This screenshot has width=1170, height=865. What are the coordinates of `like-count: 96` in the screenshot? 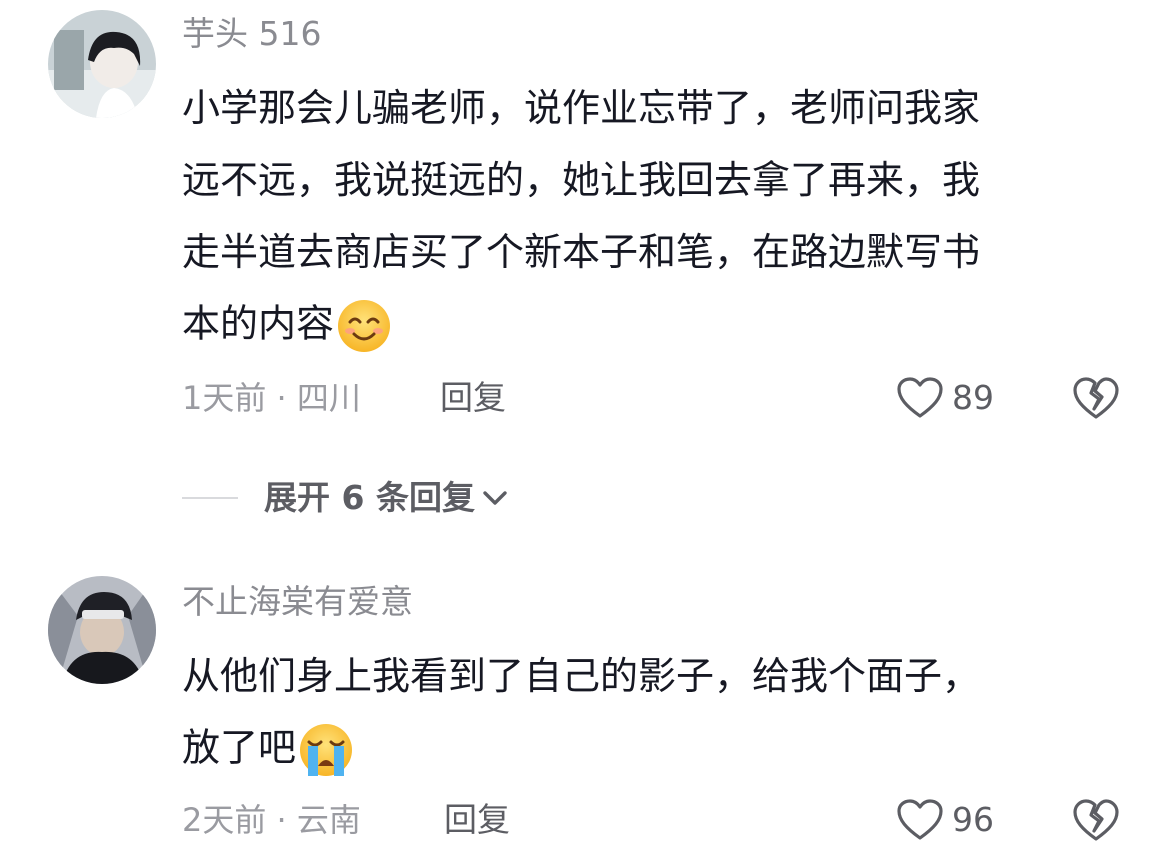 It's located at (973, 819).